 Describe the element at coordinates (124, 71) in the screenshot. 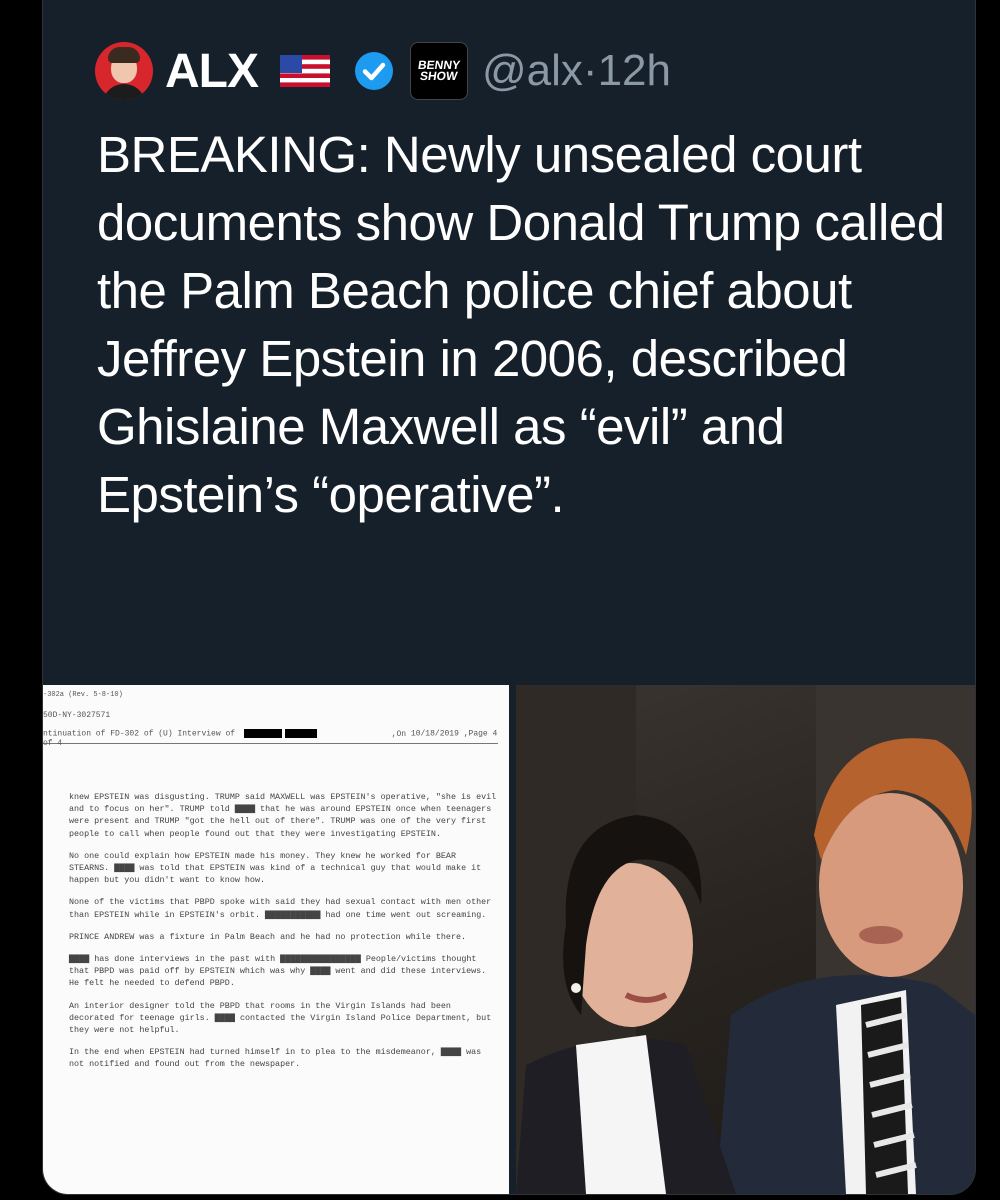

I see `avatar` at that location.